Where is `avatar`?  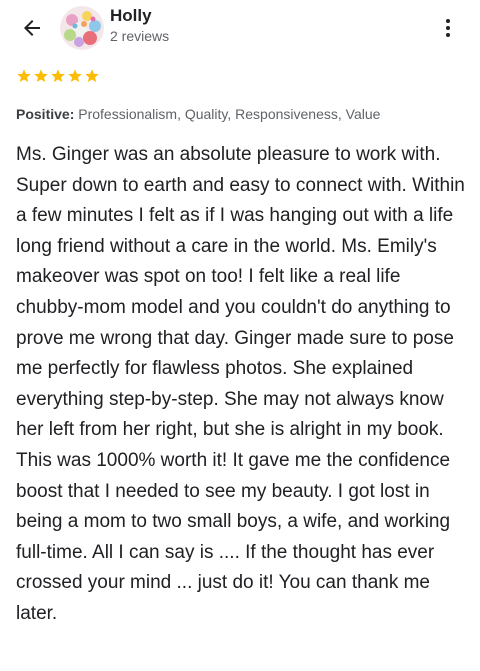
avatar is located at coordinates (82, 28).